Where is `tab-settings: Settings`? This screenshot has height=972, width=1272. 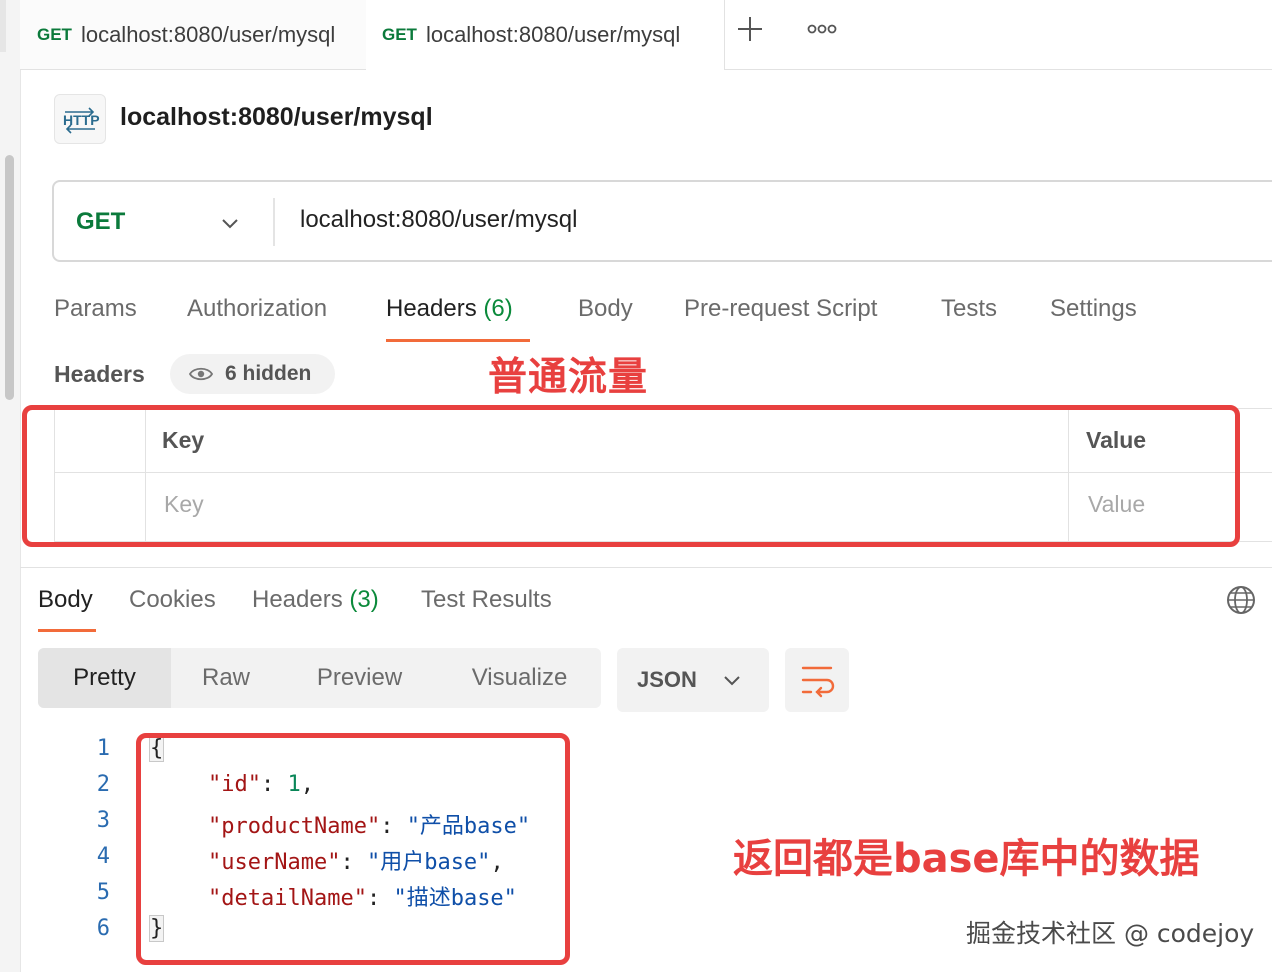
tab-settings: Settings is located at coordinates (1093, 309).